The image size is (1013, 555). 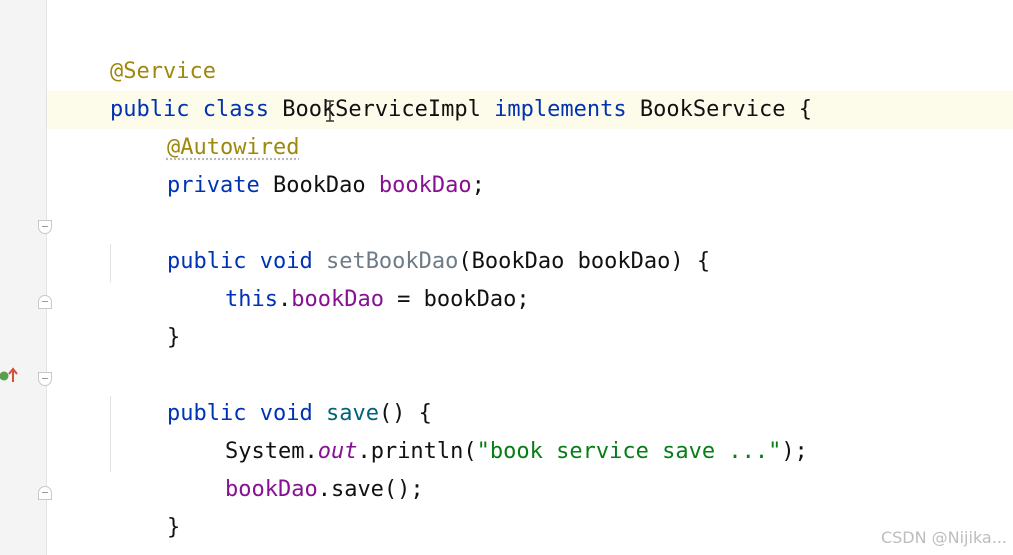 I want to click on code-line-8: }, so click(x=147, y=315).